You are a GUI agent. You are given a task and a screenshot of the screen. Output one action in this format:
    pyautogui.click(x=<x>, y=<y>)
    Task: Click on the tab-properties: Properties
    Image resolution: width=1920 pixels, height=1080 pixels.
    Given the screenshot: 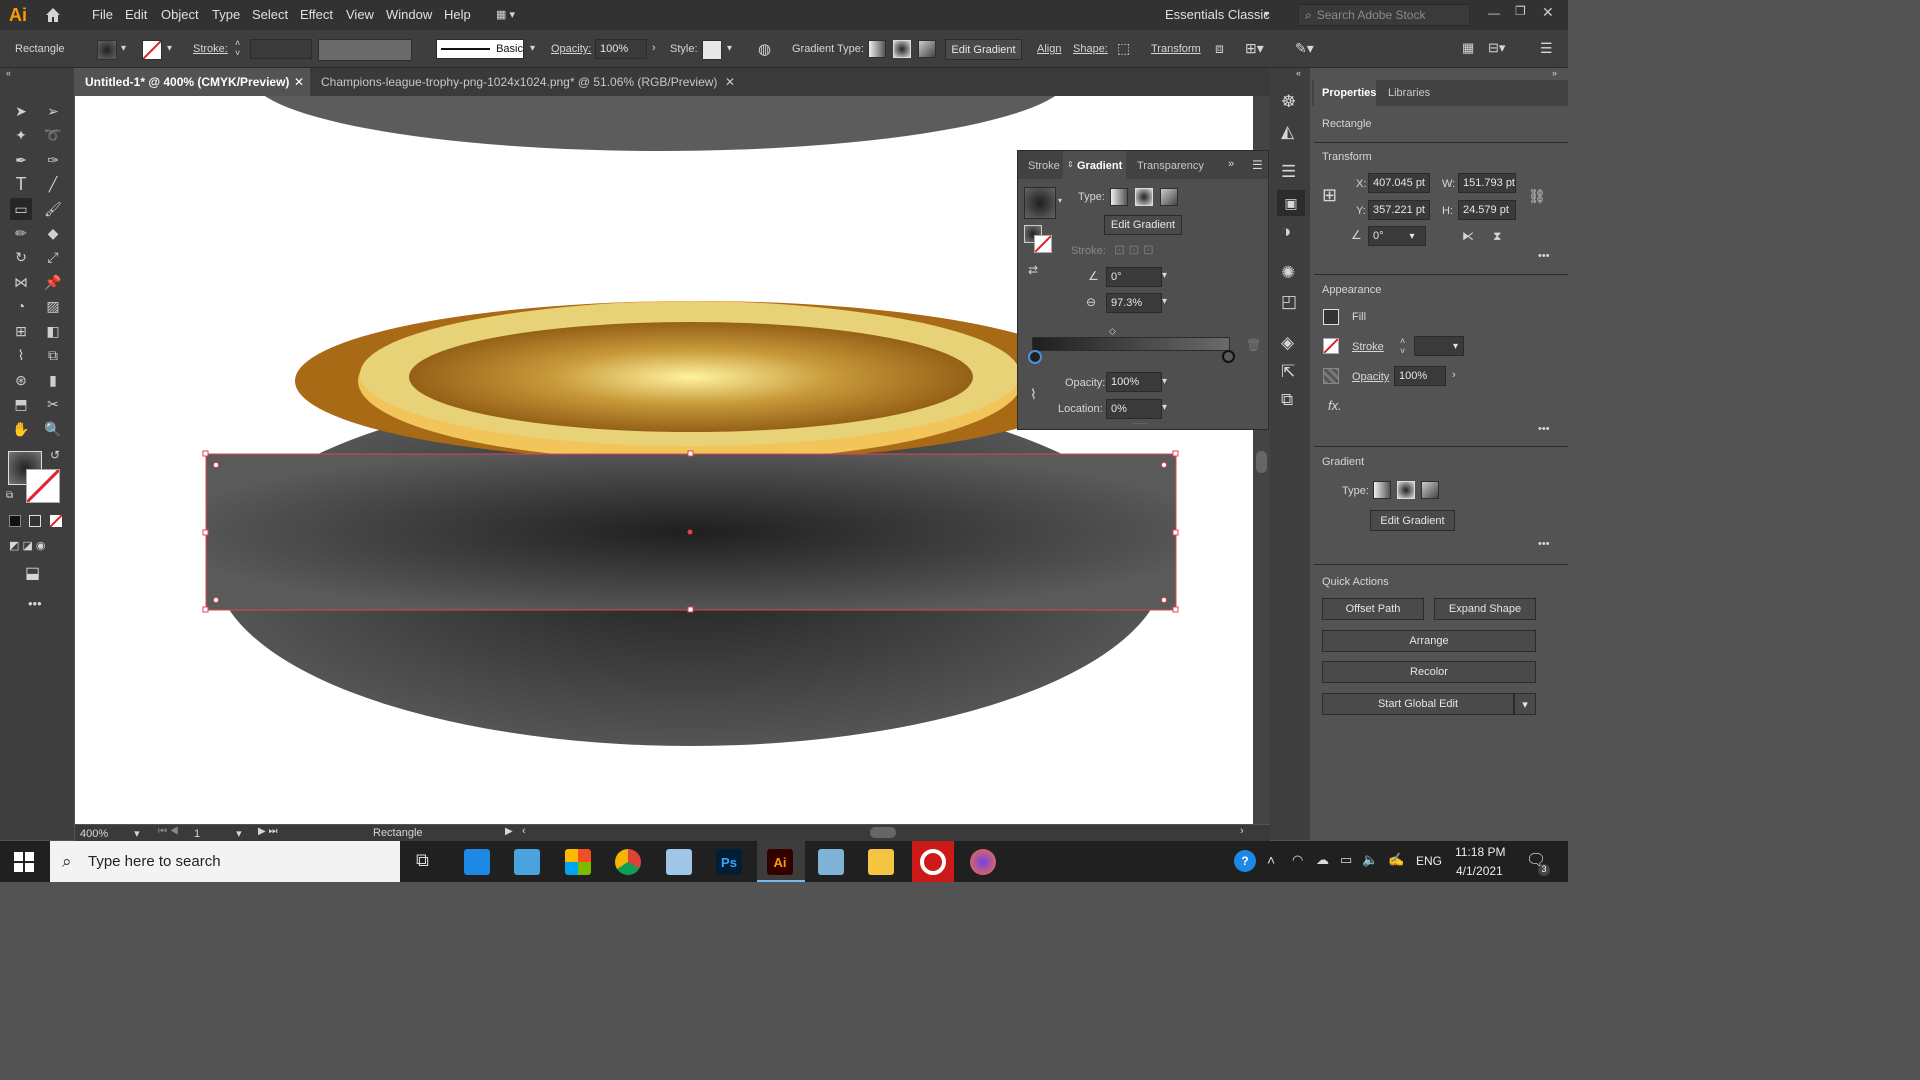 What is the action you would take?
    pyautogui.click(x=1349, y=93)
    